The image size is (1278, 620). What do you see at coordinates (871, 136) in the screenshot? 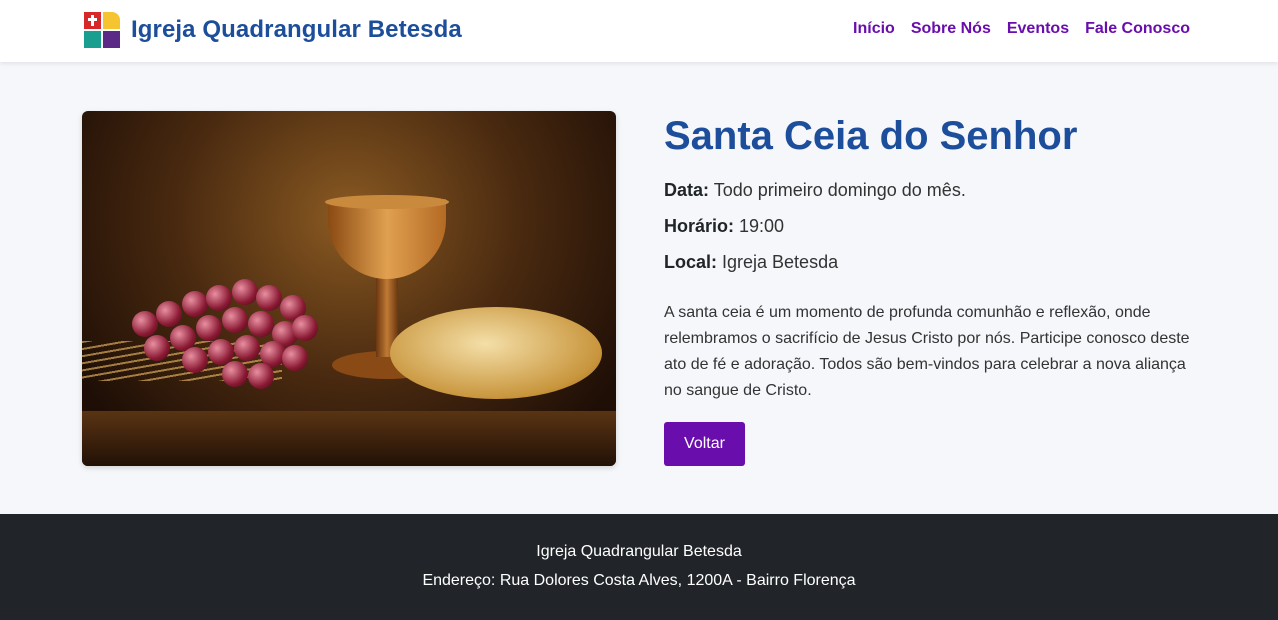
I see `event-title: Santa Ceia do Senhor` at bounding box center [871, 136].